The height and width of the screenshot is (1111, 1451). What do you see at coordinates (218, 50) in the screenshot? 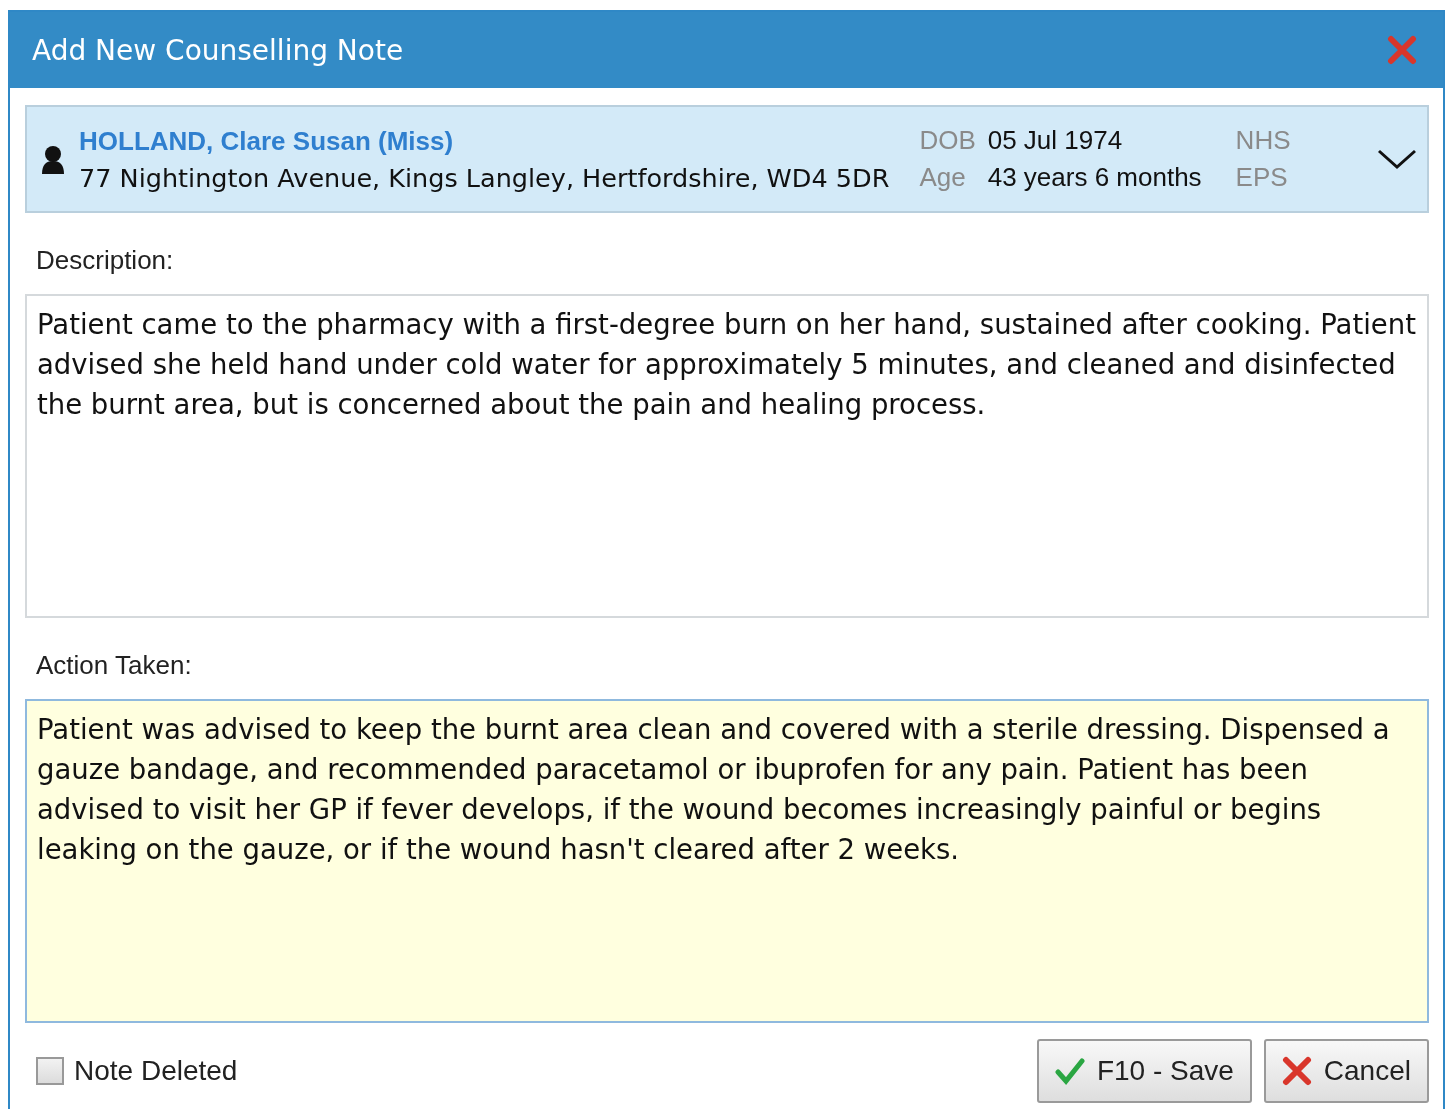
I see `window-title: Add New Counselling Note` at bounding box center [218, 50].